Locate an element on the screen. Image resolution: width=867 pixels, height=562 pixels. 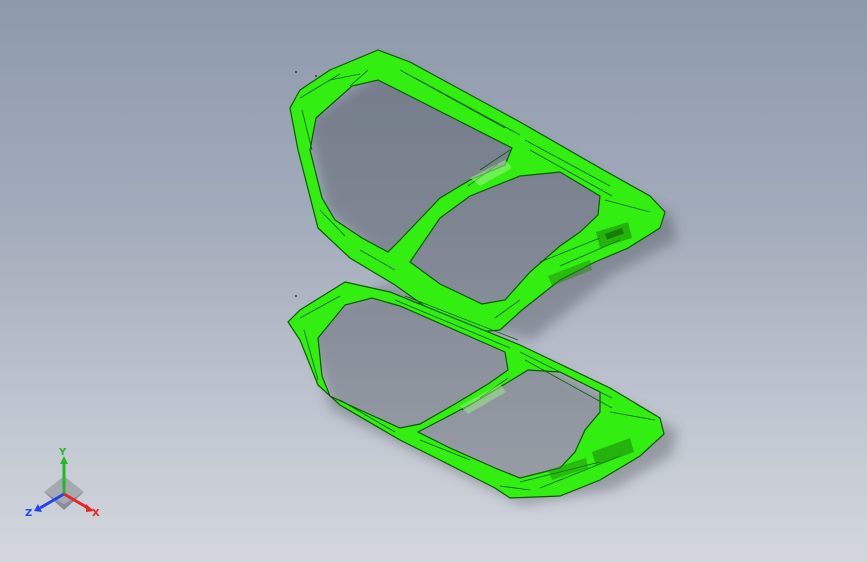
view-orientation-triad: Y Z X is located at coordinates (64, 485).